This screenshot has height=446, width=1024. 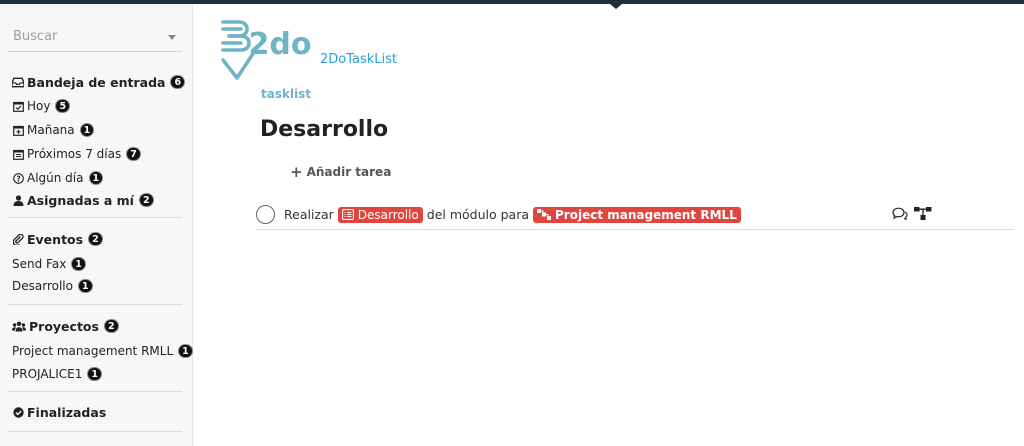 I want to click on sidebar-item-label: Desarrollo, so click(x=42, y=286).